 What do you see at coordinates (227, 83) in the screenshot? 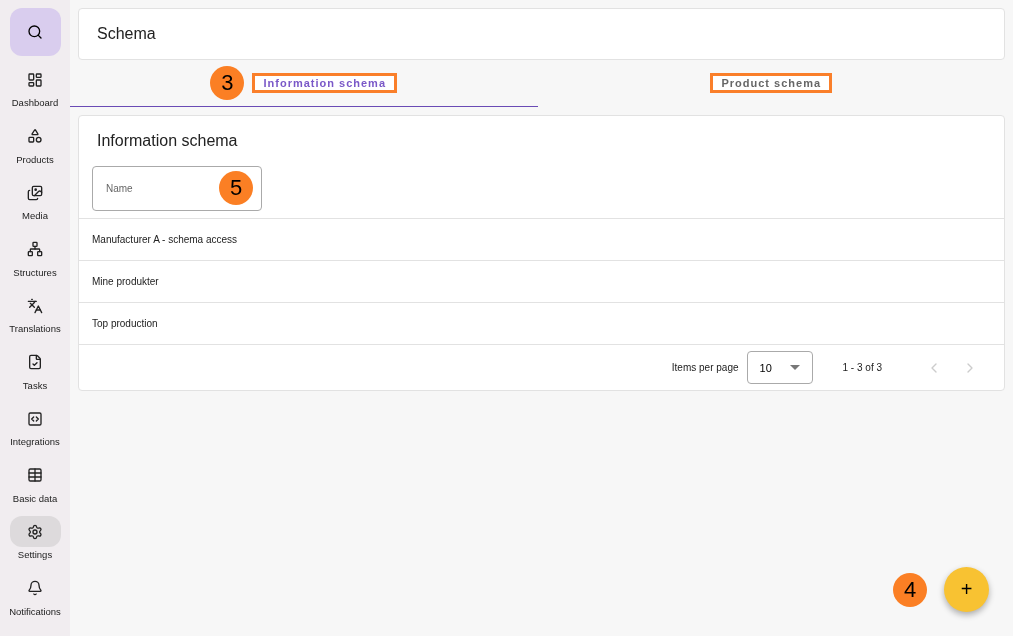
I see `callout-badge: 3` at bounding box center [227, 83].